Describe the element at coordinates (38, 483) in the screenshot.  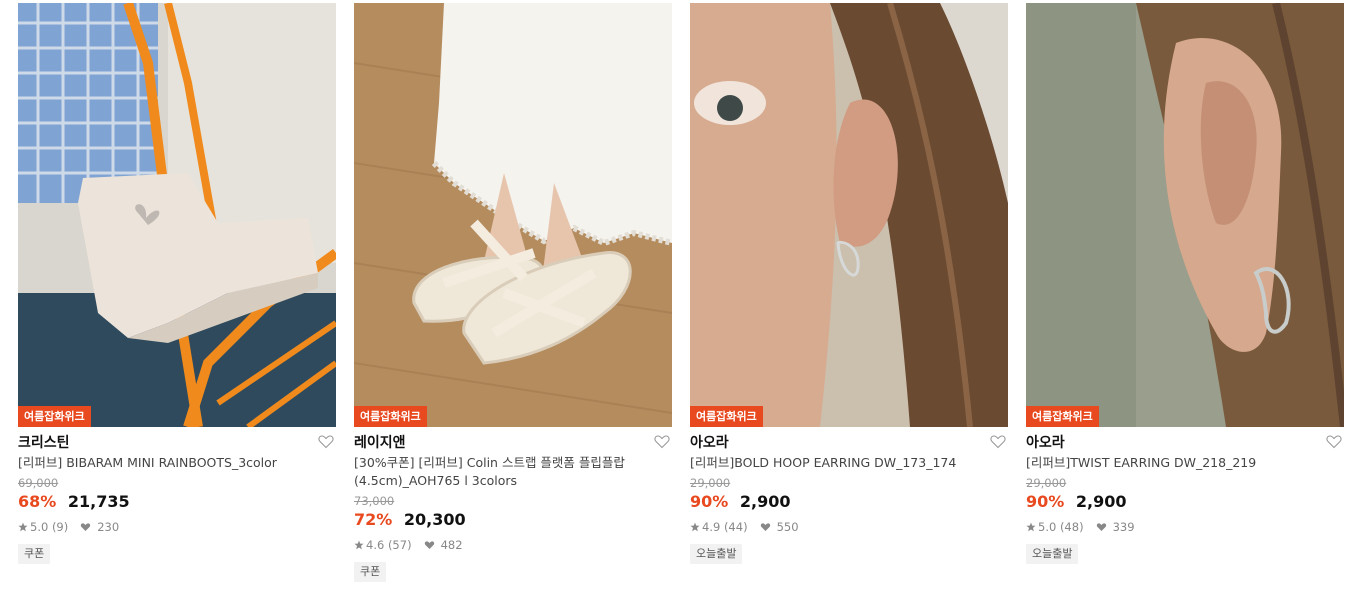
I see `original-price: 69,000` at that location.